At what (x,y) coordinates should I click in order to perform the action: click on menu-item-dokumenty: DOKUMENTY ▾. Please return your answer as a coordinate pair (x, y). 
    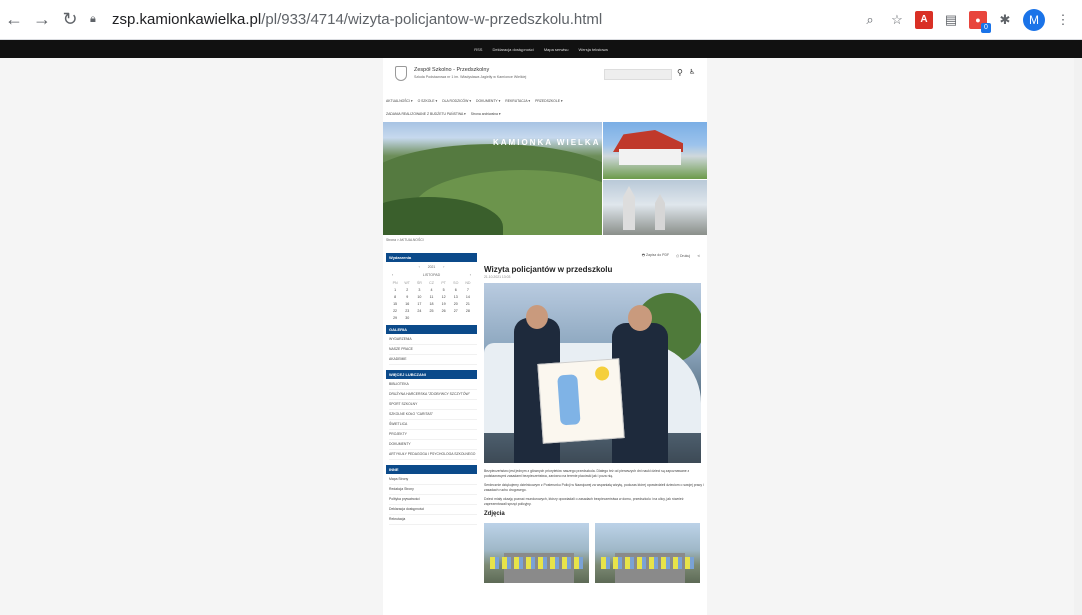
    Looking at the image, I should click on (488, 101).